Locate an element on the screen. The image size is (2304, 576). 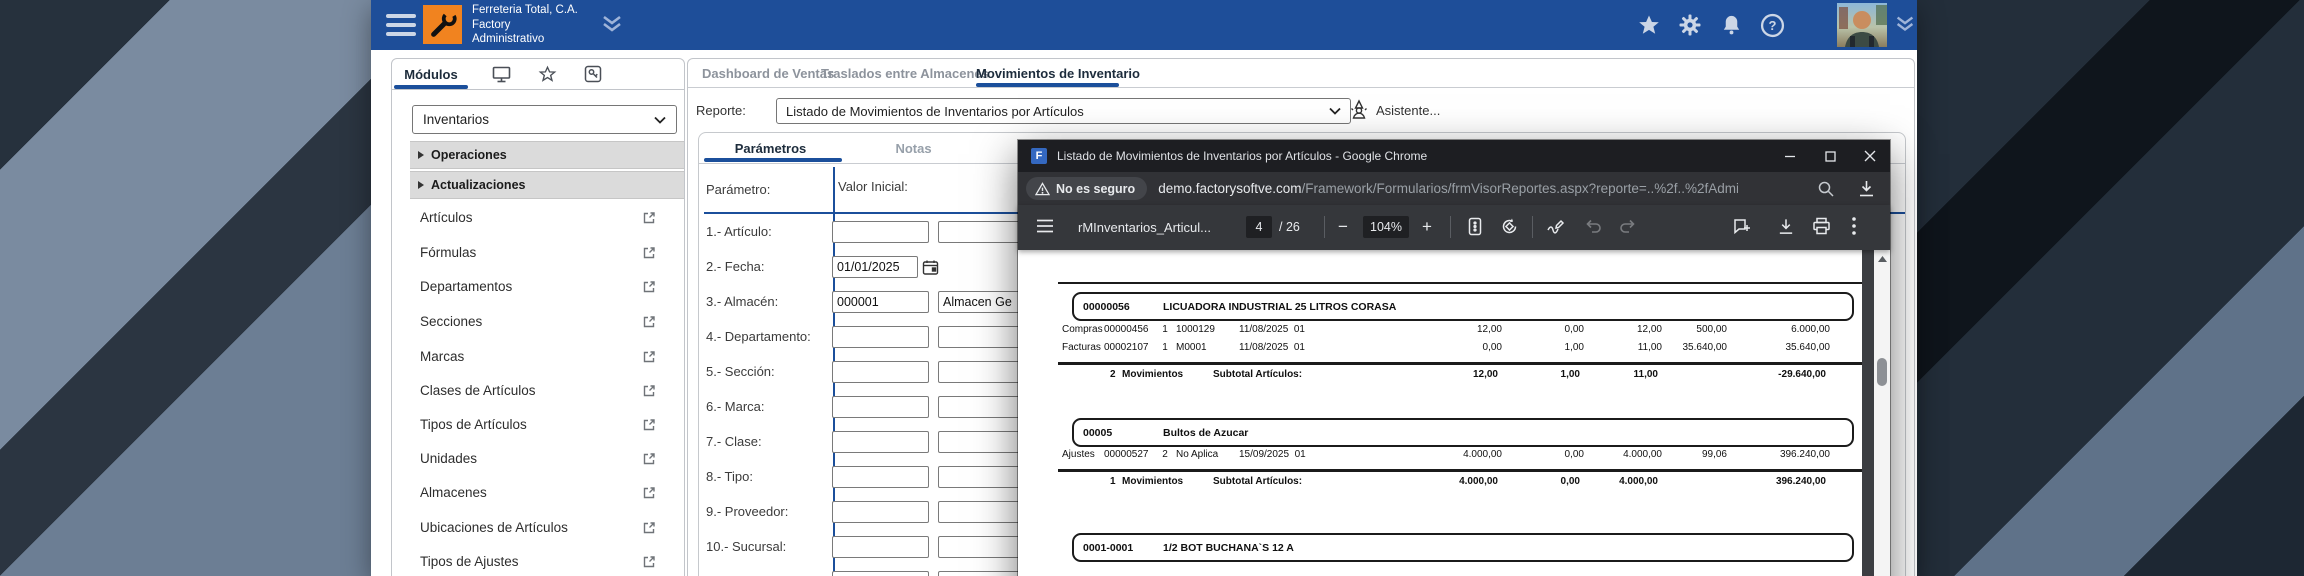
print-icon is located at coordinates (1821, 226).